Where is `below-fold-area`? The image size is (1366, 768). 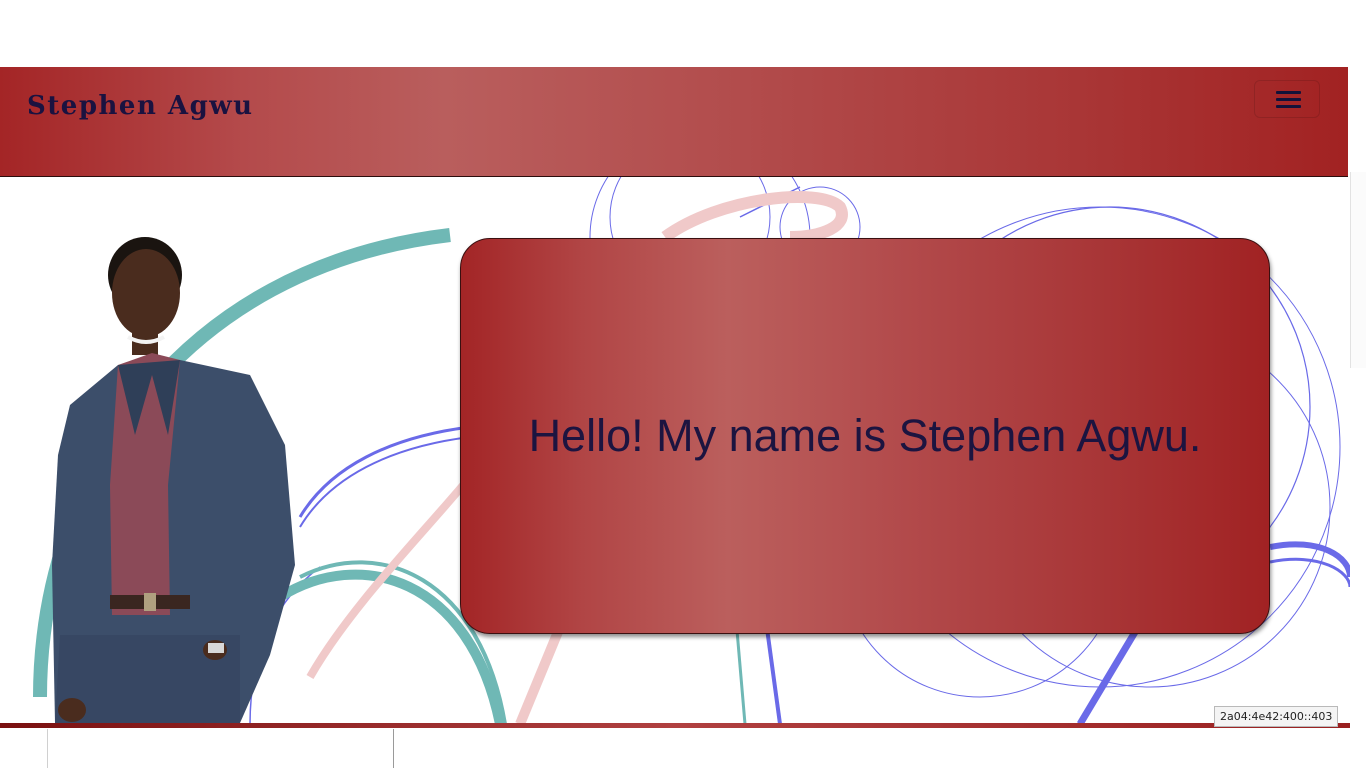 below-fold-area is located at coordinates (683, 748).